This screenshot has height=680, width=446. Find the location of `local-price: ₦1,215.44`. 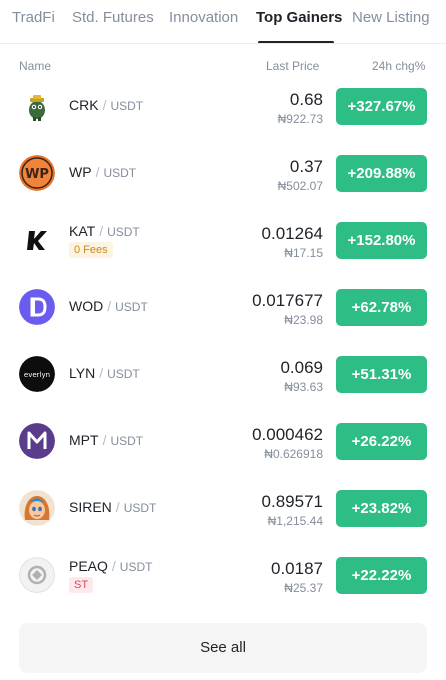

local-price: ₦1,215.44 is located at coordinates (295, 521).